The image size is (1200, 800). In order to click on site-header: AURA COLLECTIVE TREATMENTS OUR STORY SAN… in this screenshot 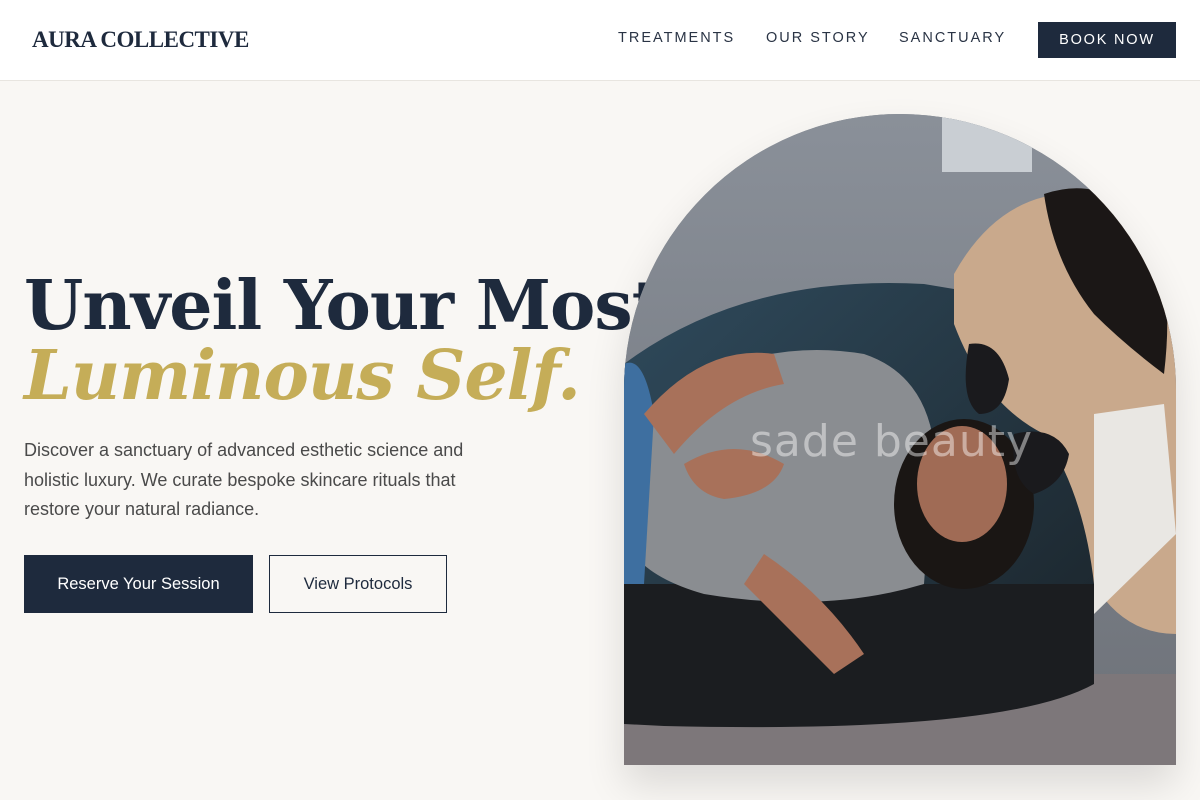, I will do `click(600, 40)`.